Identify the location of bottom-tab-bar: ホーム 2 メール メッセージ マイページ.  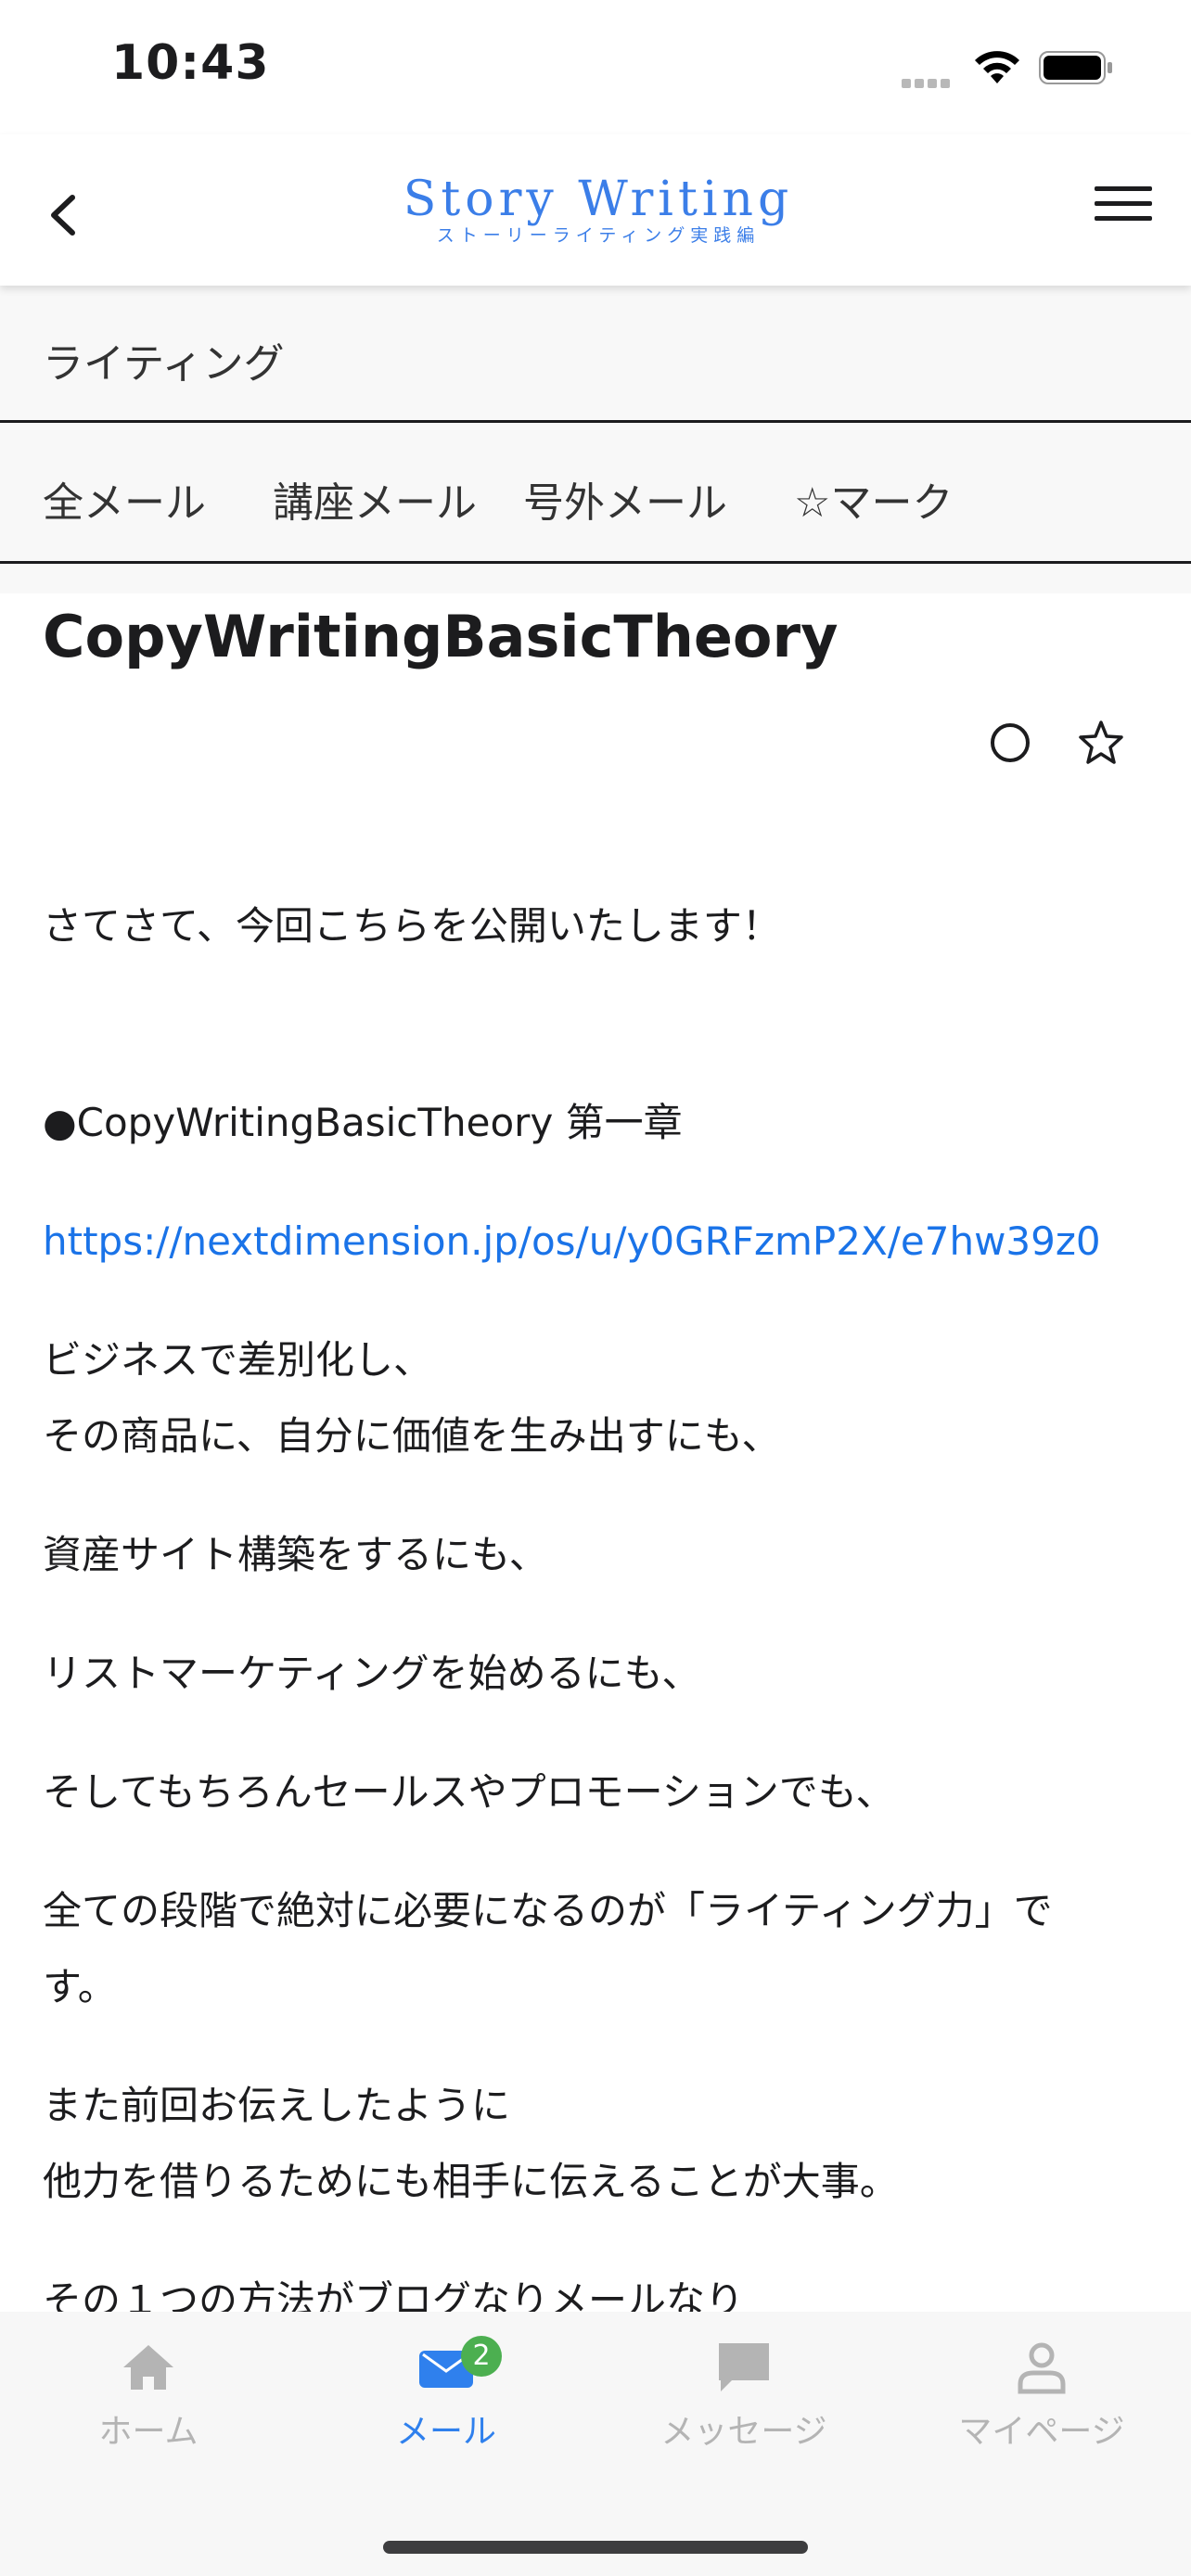
(595, 2444).